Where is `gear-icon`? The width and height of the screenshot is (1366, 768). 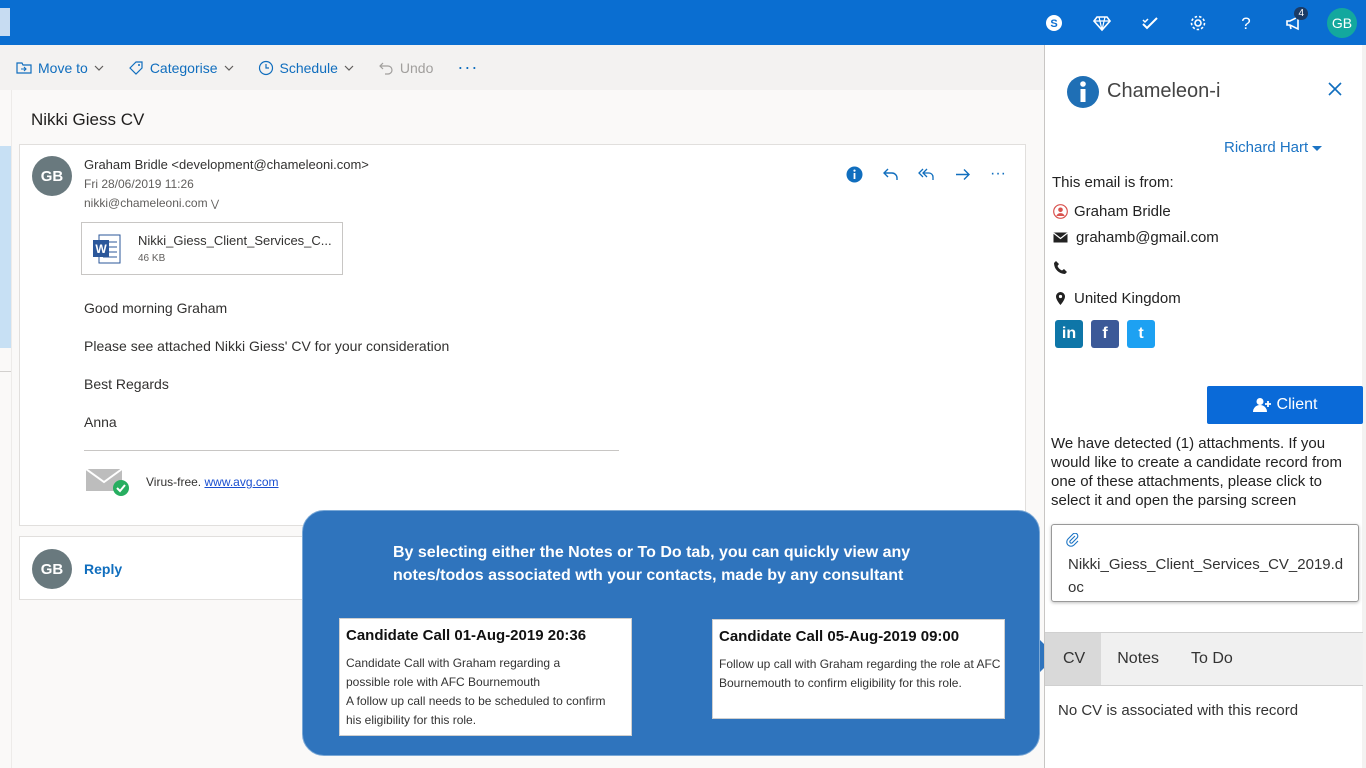 gear-icon is located at coordinates (1198, 22).